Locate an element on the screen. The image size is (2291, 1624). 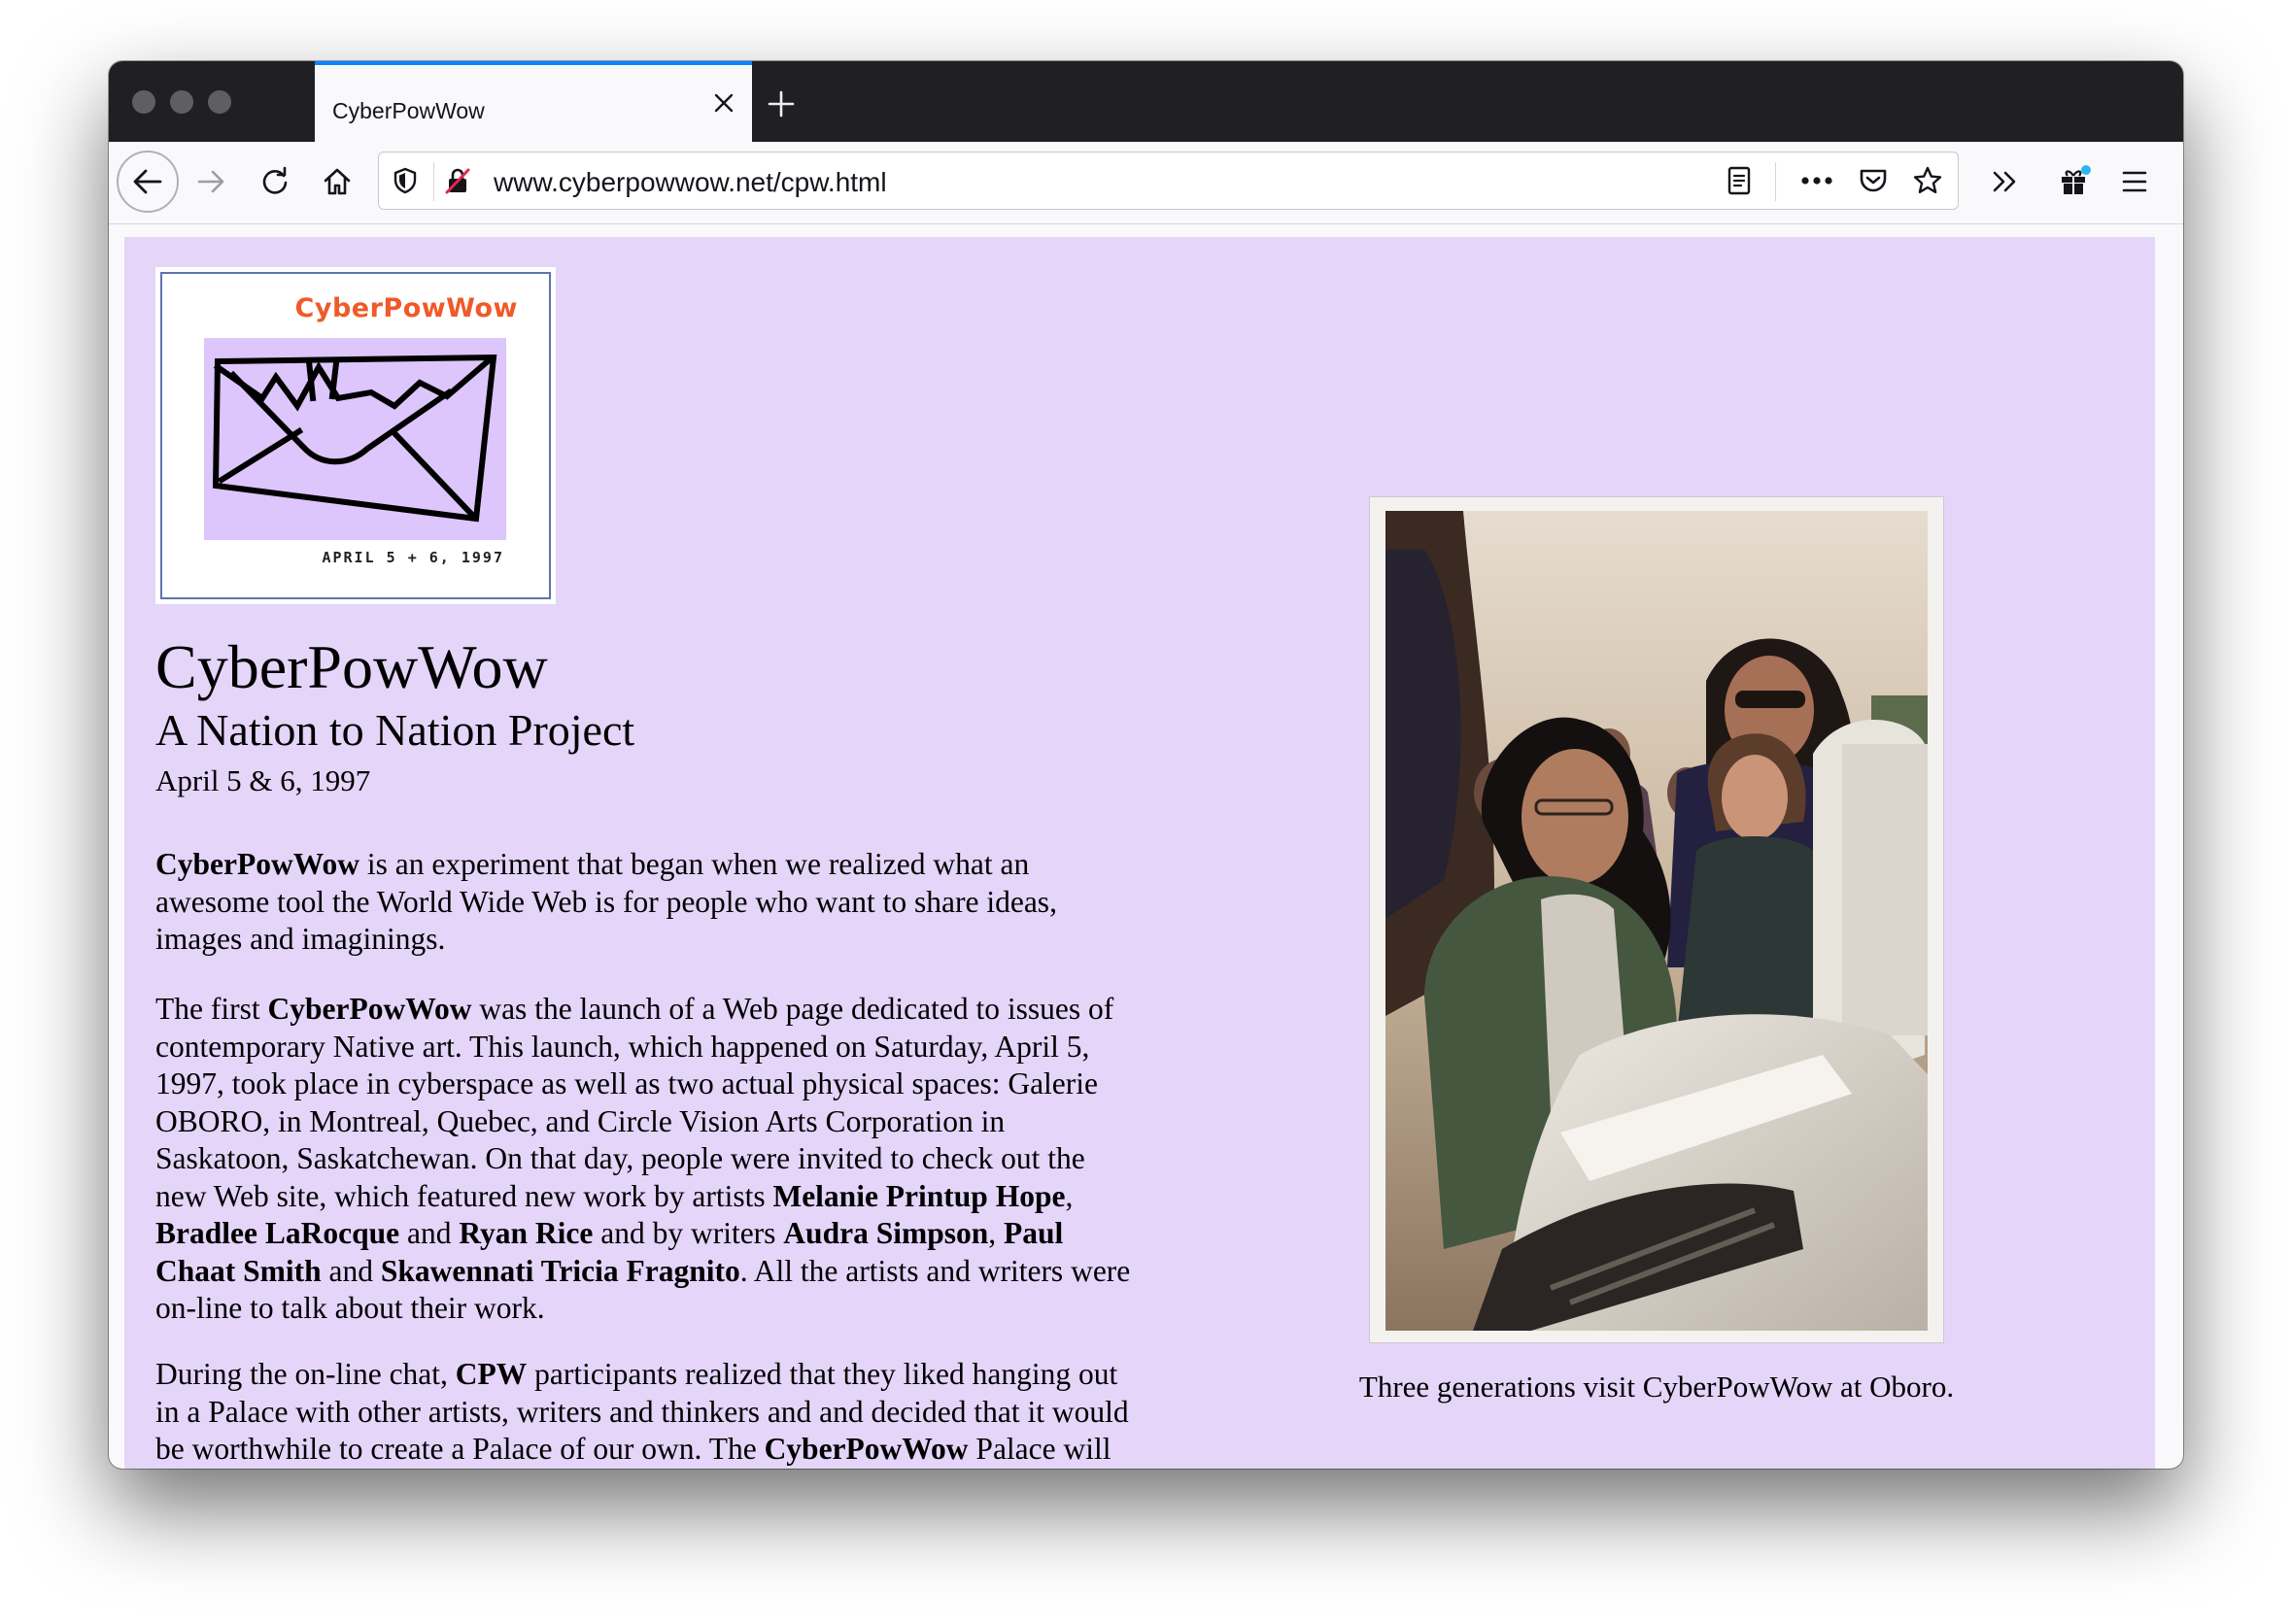
event-date: April 5 & 6, 1997 is located at coordinates (263, 780).